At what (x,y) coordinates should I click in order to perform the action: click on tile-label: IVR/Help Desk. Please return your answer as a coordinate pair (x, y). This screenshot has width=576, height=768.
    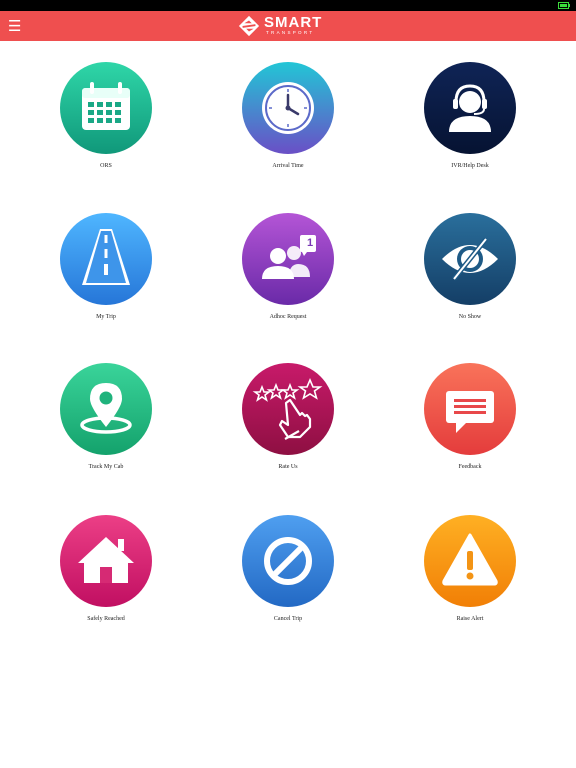
    Looking at the image, I should click on (470, 166).